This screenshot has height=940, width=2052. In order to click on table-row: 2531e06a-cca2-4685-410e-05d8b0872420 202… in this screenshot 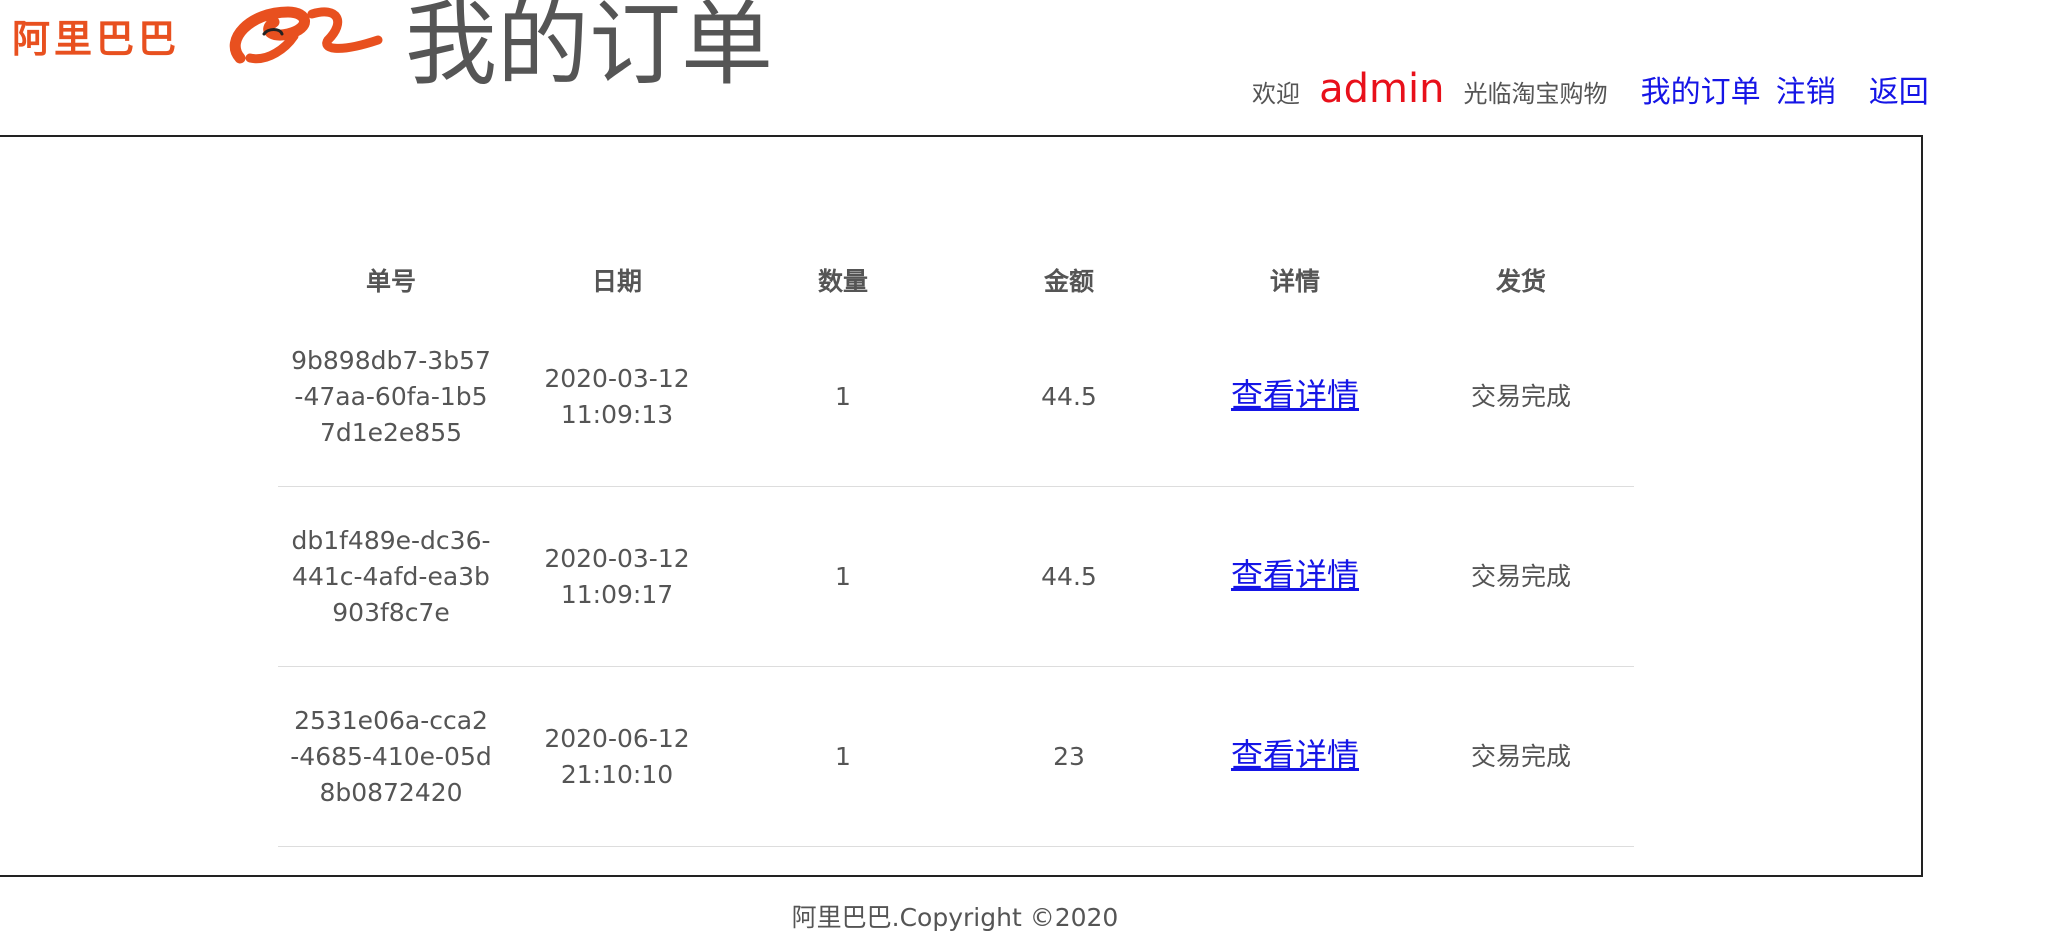, I will do `click(956, 756)`.